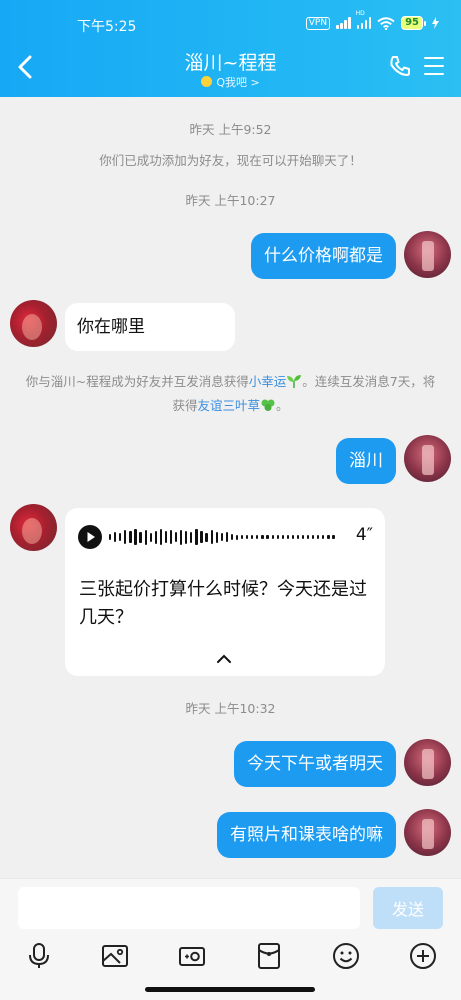  Describe the element at coordinates (318, 23) in the screenshot. I see `vpn-icon: VPN` at that location.